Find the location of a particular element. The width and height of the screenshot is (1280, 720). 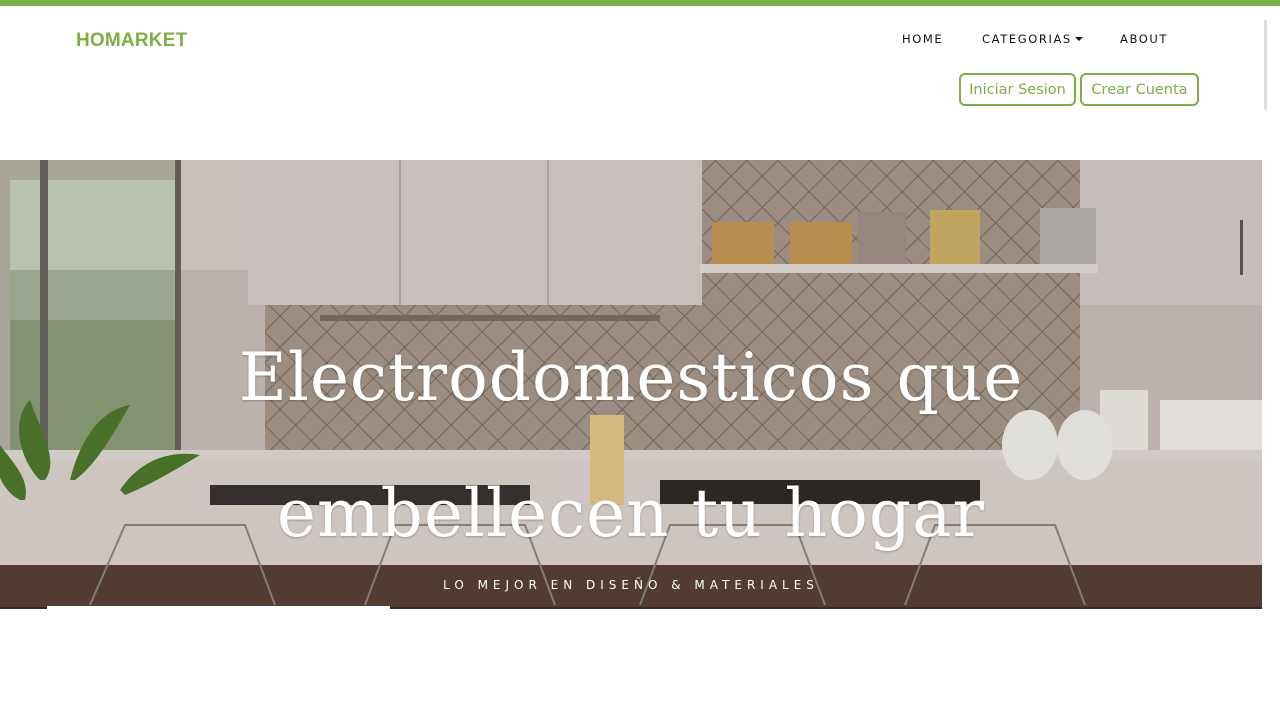

nav-about-label: ABOUT is located at coordinates (1144, 39).